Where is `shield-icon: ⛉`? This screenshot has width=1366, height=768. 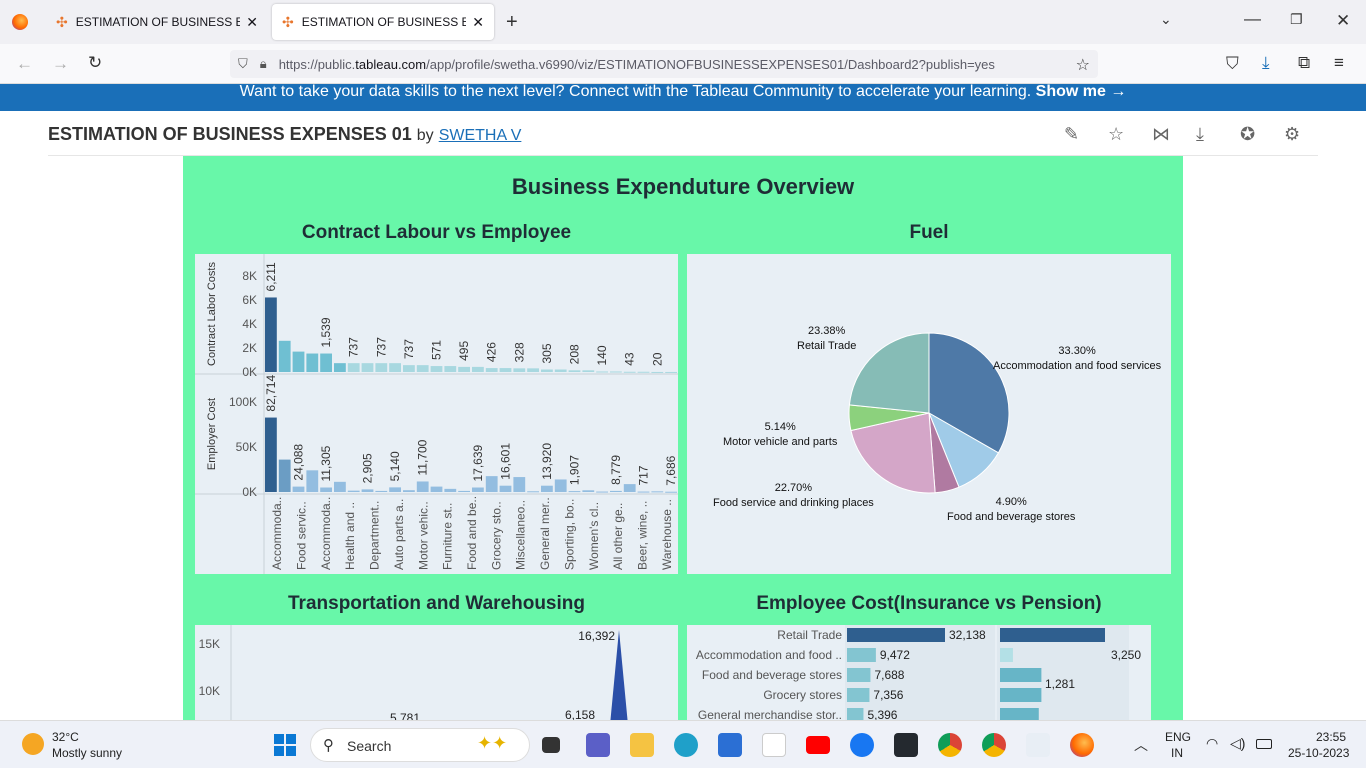
shield-icon: ⛉ is located at coordinates (243, 64).